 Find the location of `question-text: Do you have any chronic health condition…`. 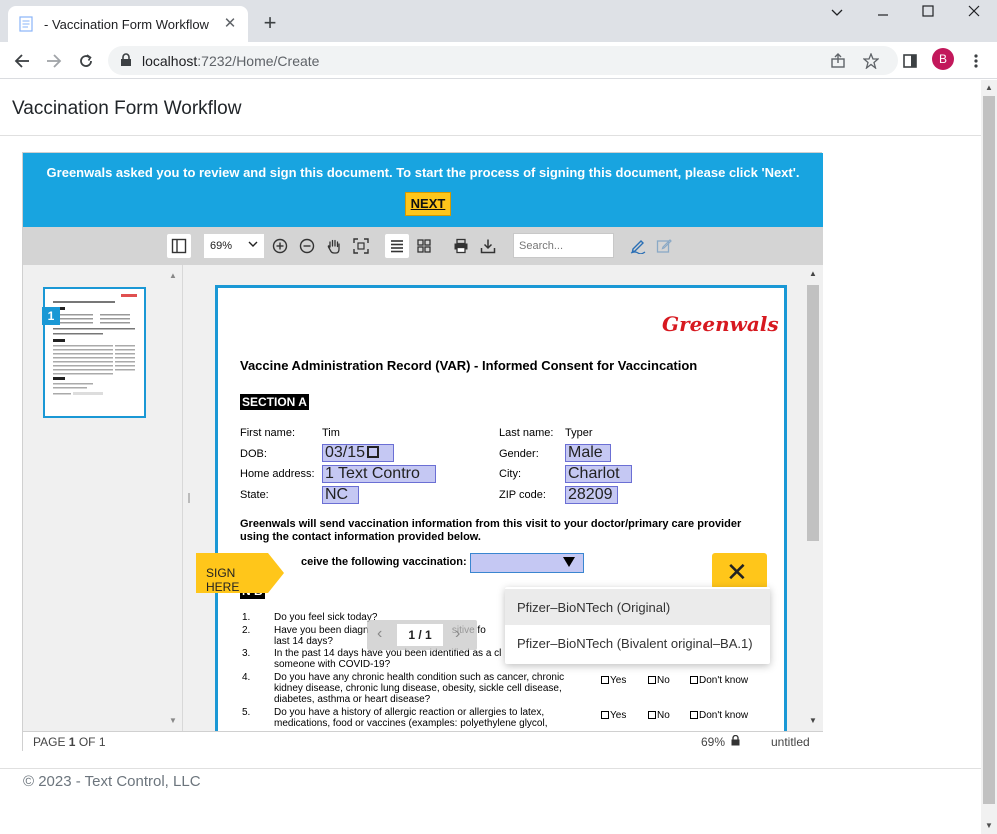

question-text: Do you have any chronic health condition… is located at coordinates (419, 688).